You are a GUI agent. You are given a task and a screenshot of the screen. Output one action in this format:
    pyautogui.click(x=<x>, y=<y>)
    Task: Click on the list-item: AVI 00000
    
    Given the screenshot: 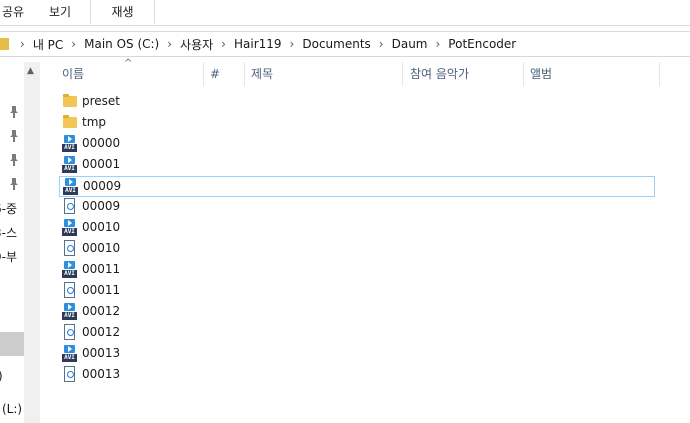 What is the action you would take?
    pyautogui.click(x=357, y=144)
    